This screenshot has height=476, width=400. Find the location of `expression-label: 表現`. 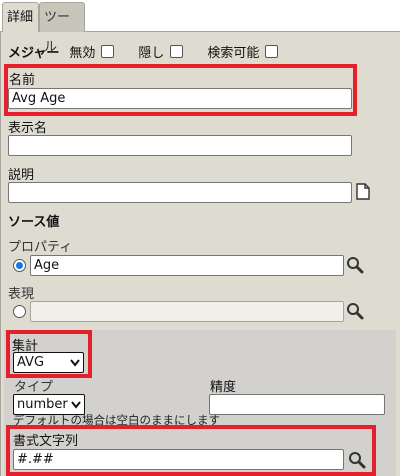

expression-label: 表現 is located at coordinates (21, 294).